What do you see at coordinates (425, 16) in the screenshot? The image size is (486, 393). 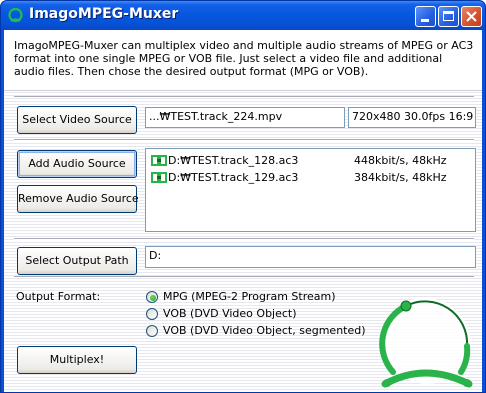 I see `minimize-button` at bounding box center [425, 16].